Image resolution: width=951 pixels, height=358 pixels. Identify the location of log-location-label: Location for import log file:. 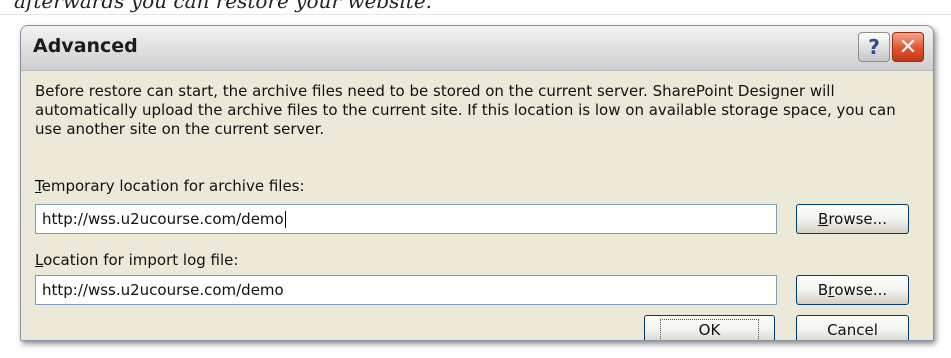
(136, 260).